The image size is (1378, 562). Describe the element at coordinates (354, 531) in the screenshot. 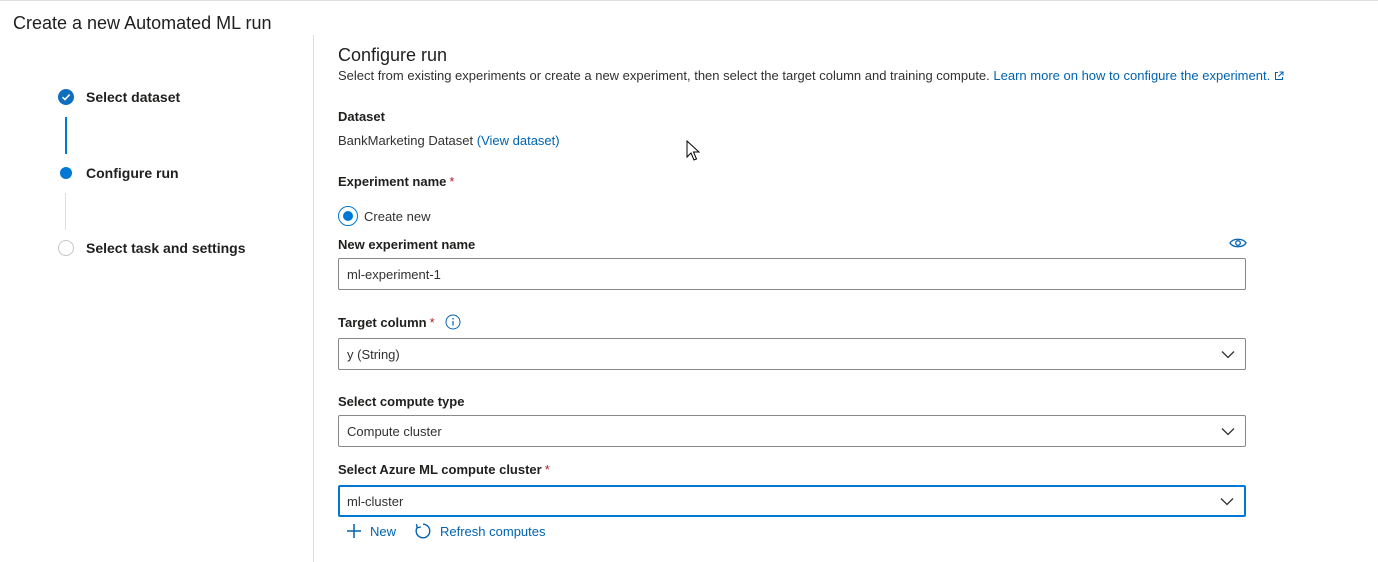

I see `plus-icon` at that location.